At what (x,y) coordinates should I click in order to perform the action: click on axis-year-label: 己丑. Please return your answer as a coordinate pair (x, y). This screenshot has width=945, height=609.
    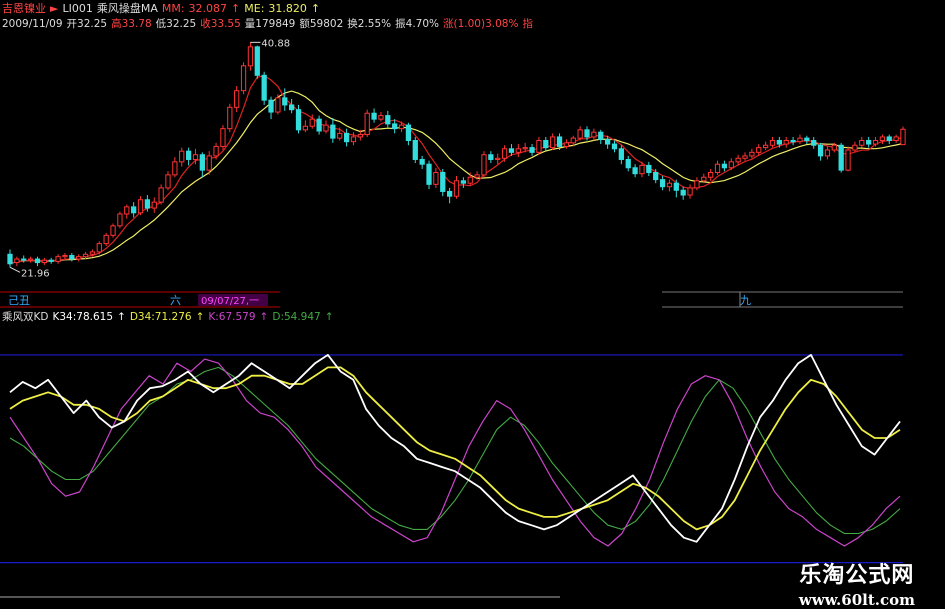
    Looking at the image, I should click on (19, 300).